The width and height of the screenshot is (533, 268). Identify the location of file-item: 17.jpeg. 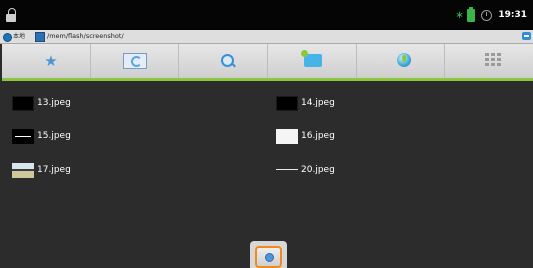
(41, 170).